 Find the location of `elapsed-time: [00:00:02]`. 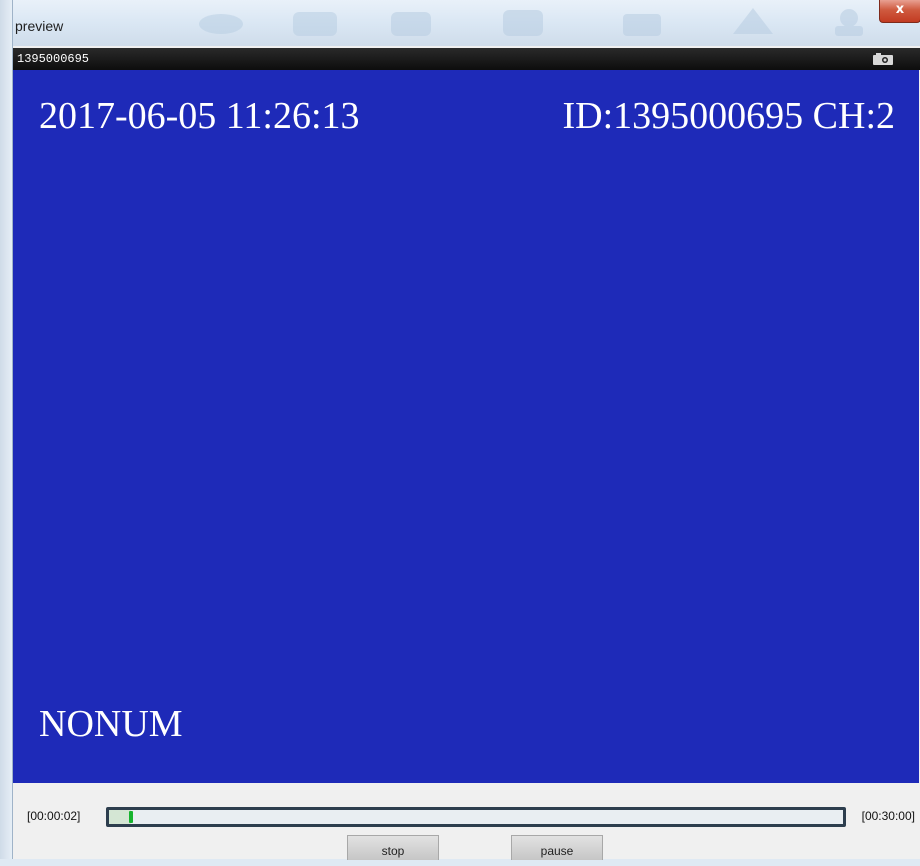

elapsed-time: [00:00:02] is located at coordinates (54, 816).